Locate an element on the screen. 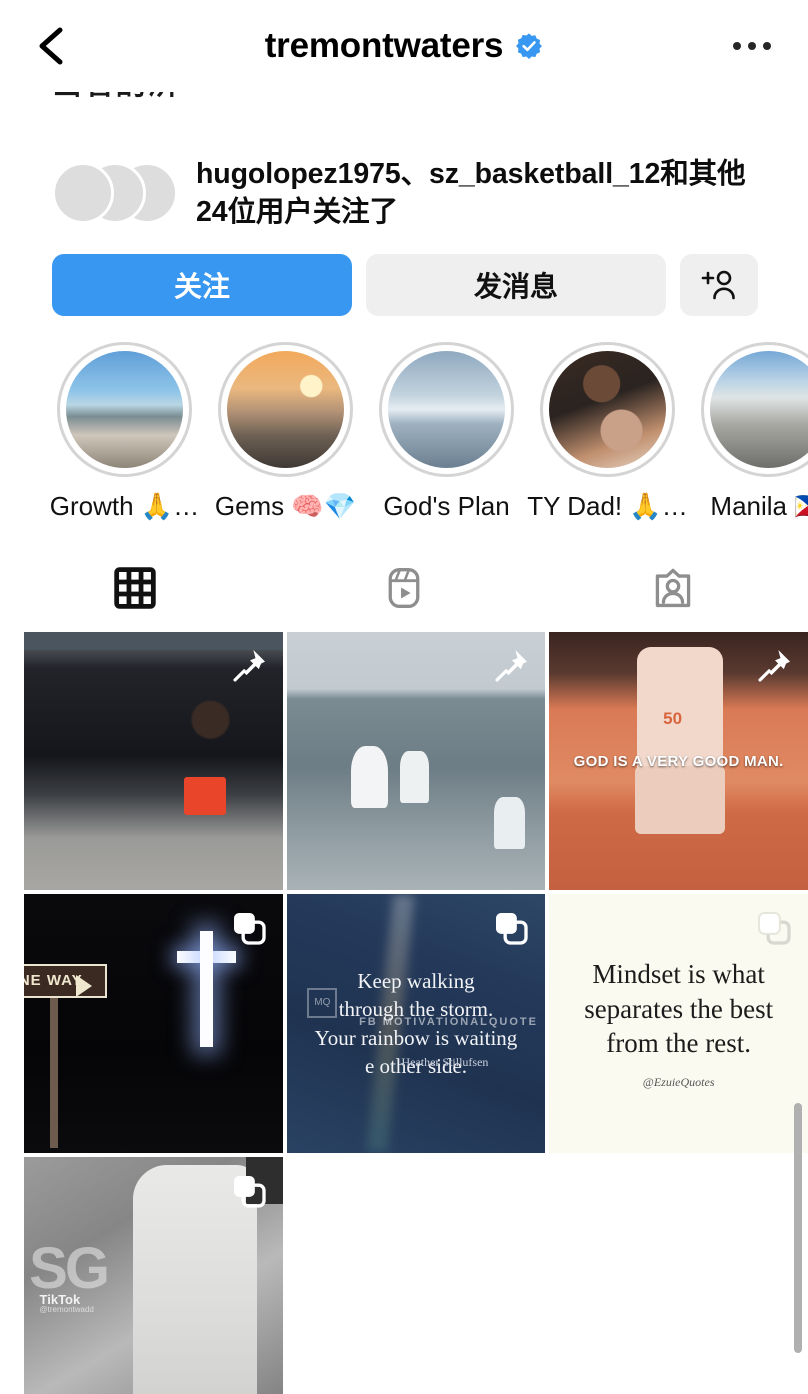 The height and width of the screenshot is (1394, 808). post-tile: 50 GOD IS A VERY GOOD MAN. is located at coordinates (678, 761).